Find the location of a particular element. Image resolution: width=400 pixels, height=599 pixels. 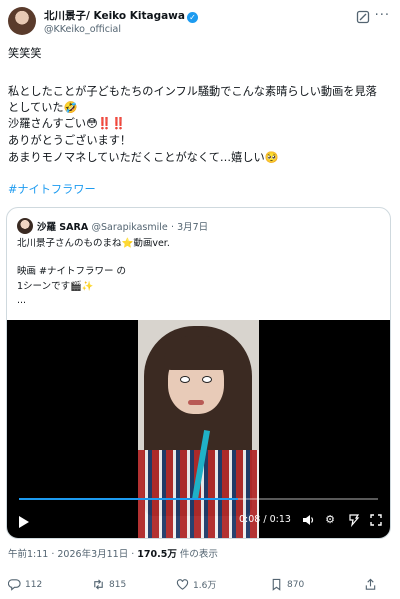

post-line: 私としたことが子どもたちのインフル騒動でこんな素晴らしい動画を見落 is located at coordinates (192, 91).